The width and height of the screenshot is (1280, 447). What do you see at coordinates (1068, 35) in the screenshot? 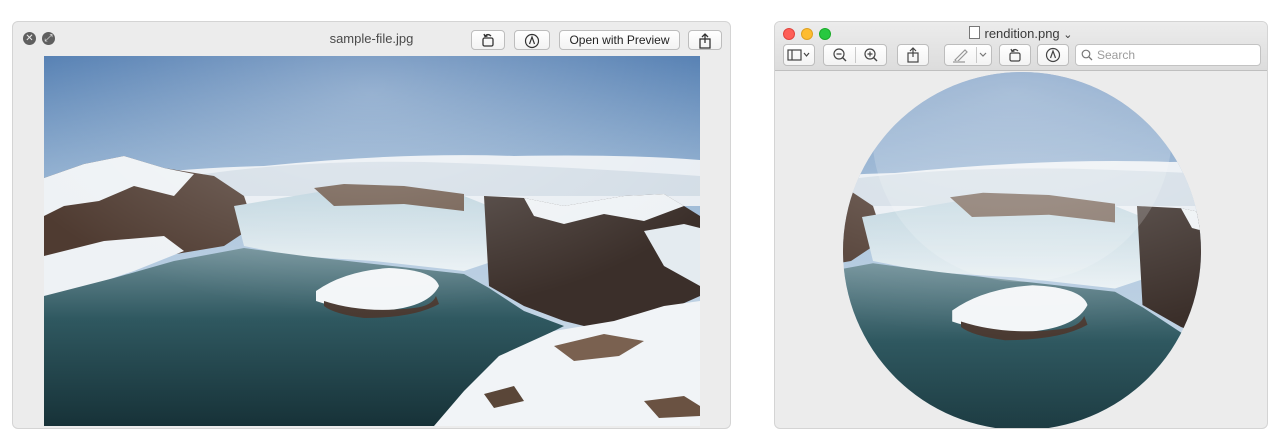
I see `chevron-down-icon: ⌄` at bounding box center [1068, 35].